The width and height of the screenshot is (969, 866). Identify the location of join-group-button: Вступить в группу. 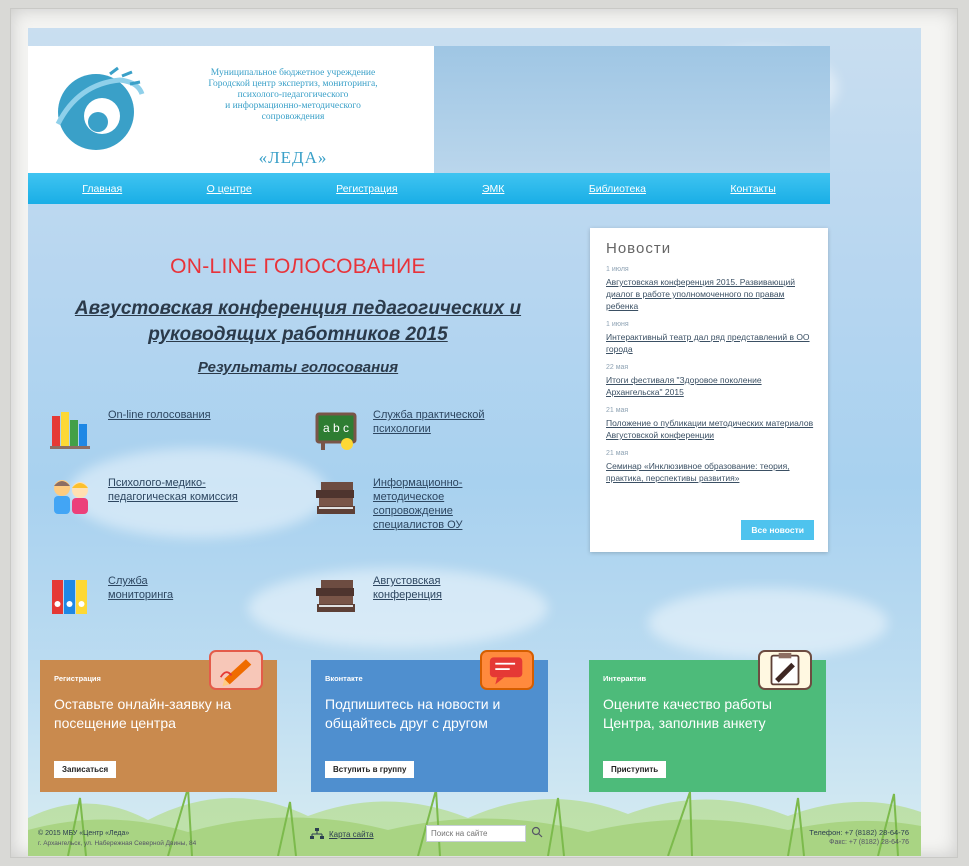
(370, 769).